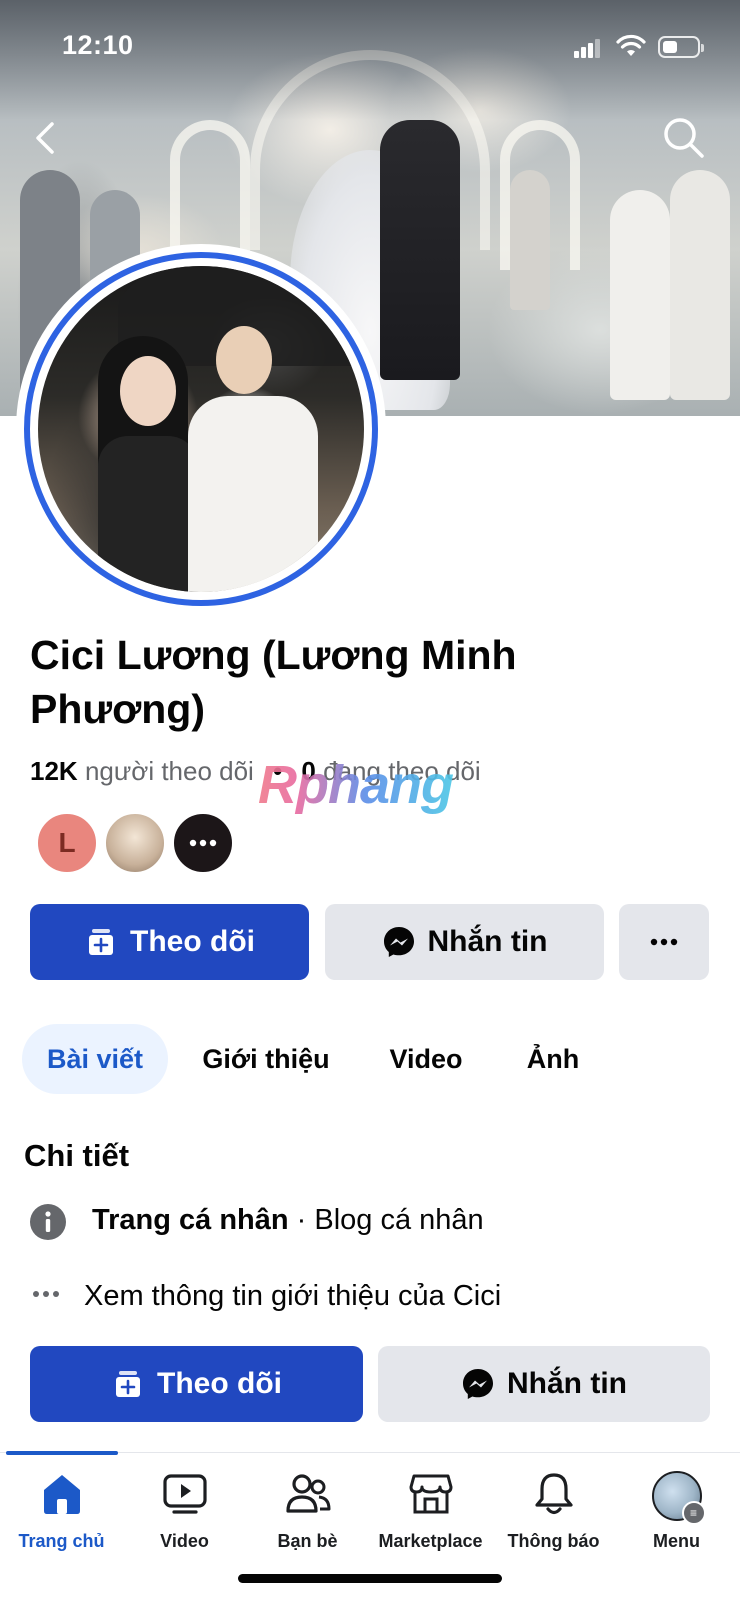 The height and width of the screenshot is (1600, 740). I want to click on mutual-avatar, so click(135, 843).